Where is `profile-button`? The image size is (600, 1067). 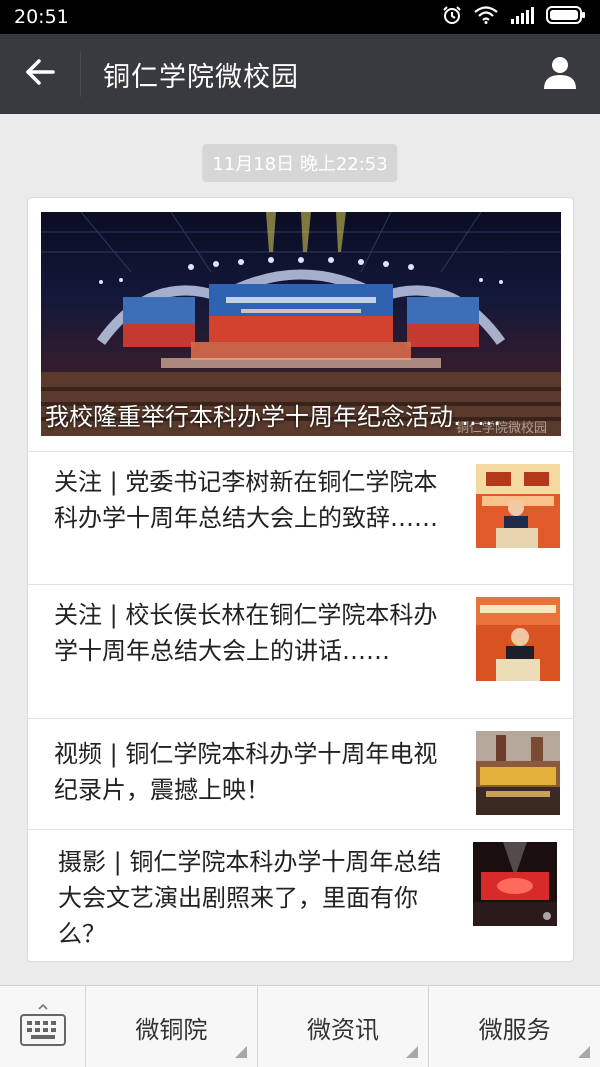
profile-button is located at coordinates (560, 74).